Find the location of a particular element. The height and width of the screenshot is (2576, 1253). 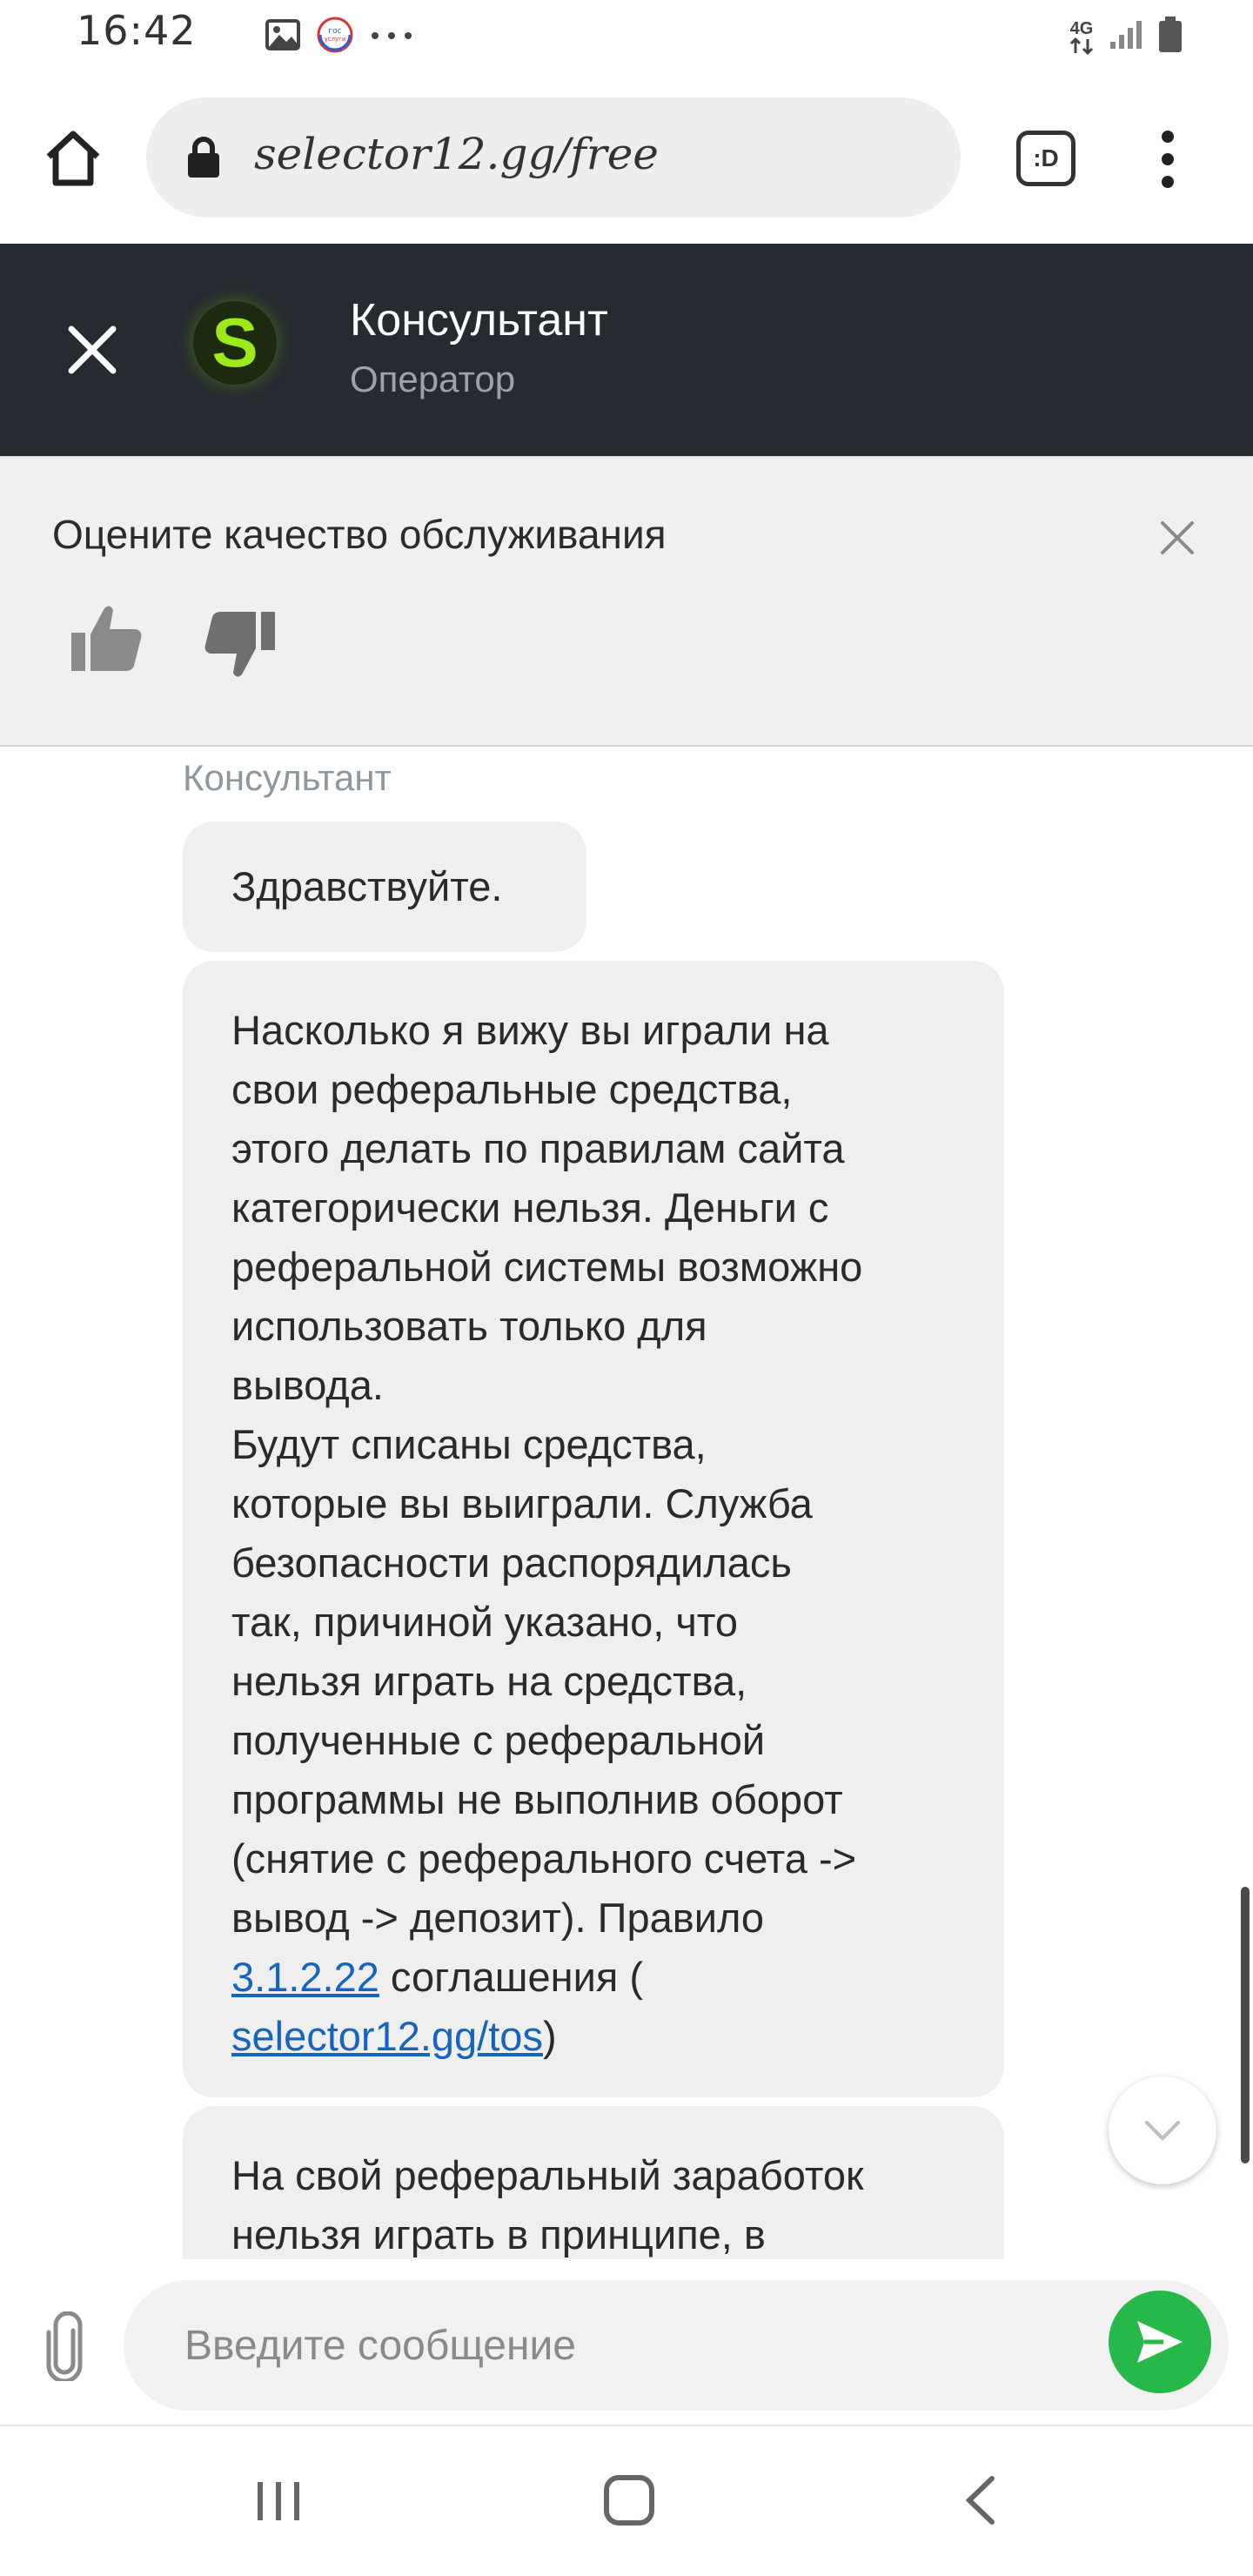

thumbs-up-icon is located at coordinates (106, 638).